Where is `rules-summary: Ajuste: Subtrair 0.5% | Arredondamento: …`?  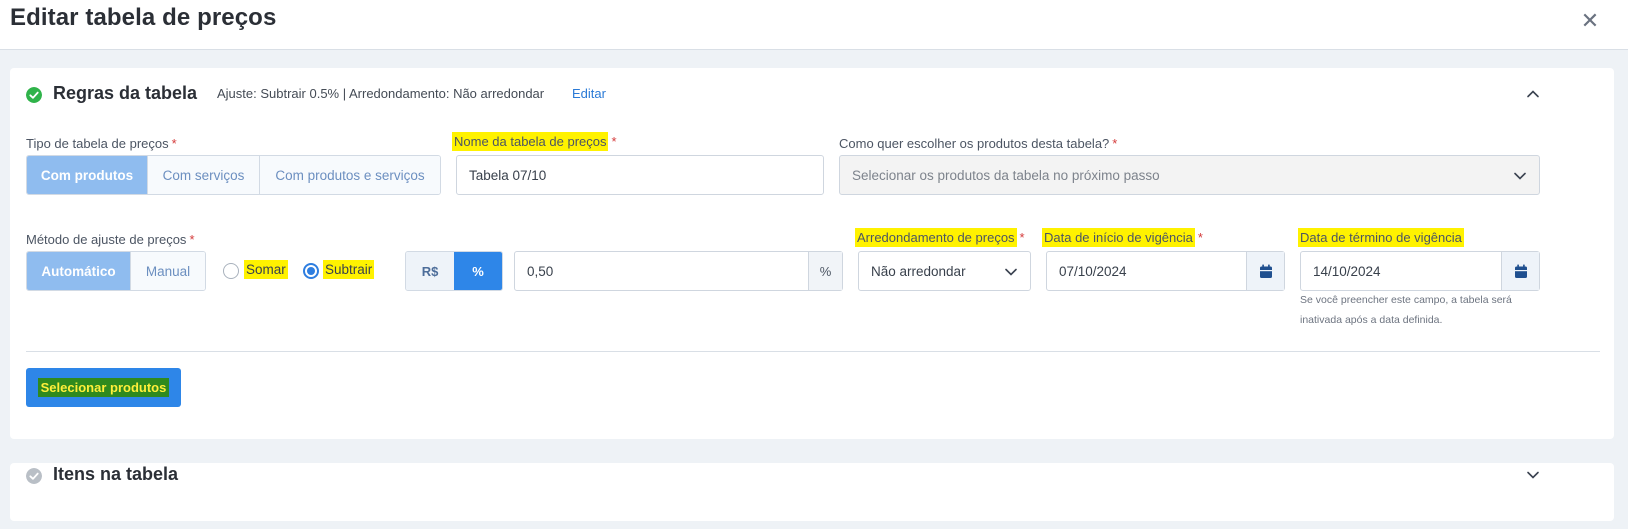 rules-summary: Ajuste: Subtrair 0.5% | Arredondamento: … is located at coordinates (381, 93).